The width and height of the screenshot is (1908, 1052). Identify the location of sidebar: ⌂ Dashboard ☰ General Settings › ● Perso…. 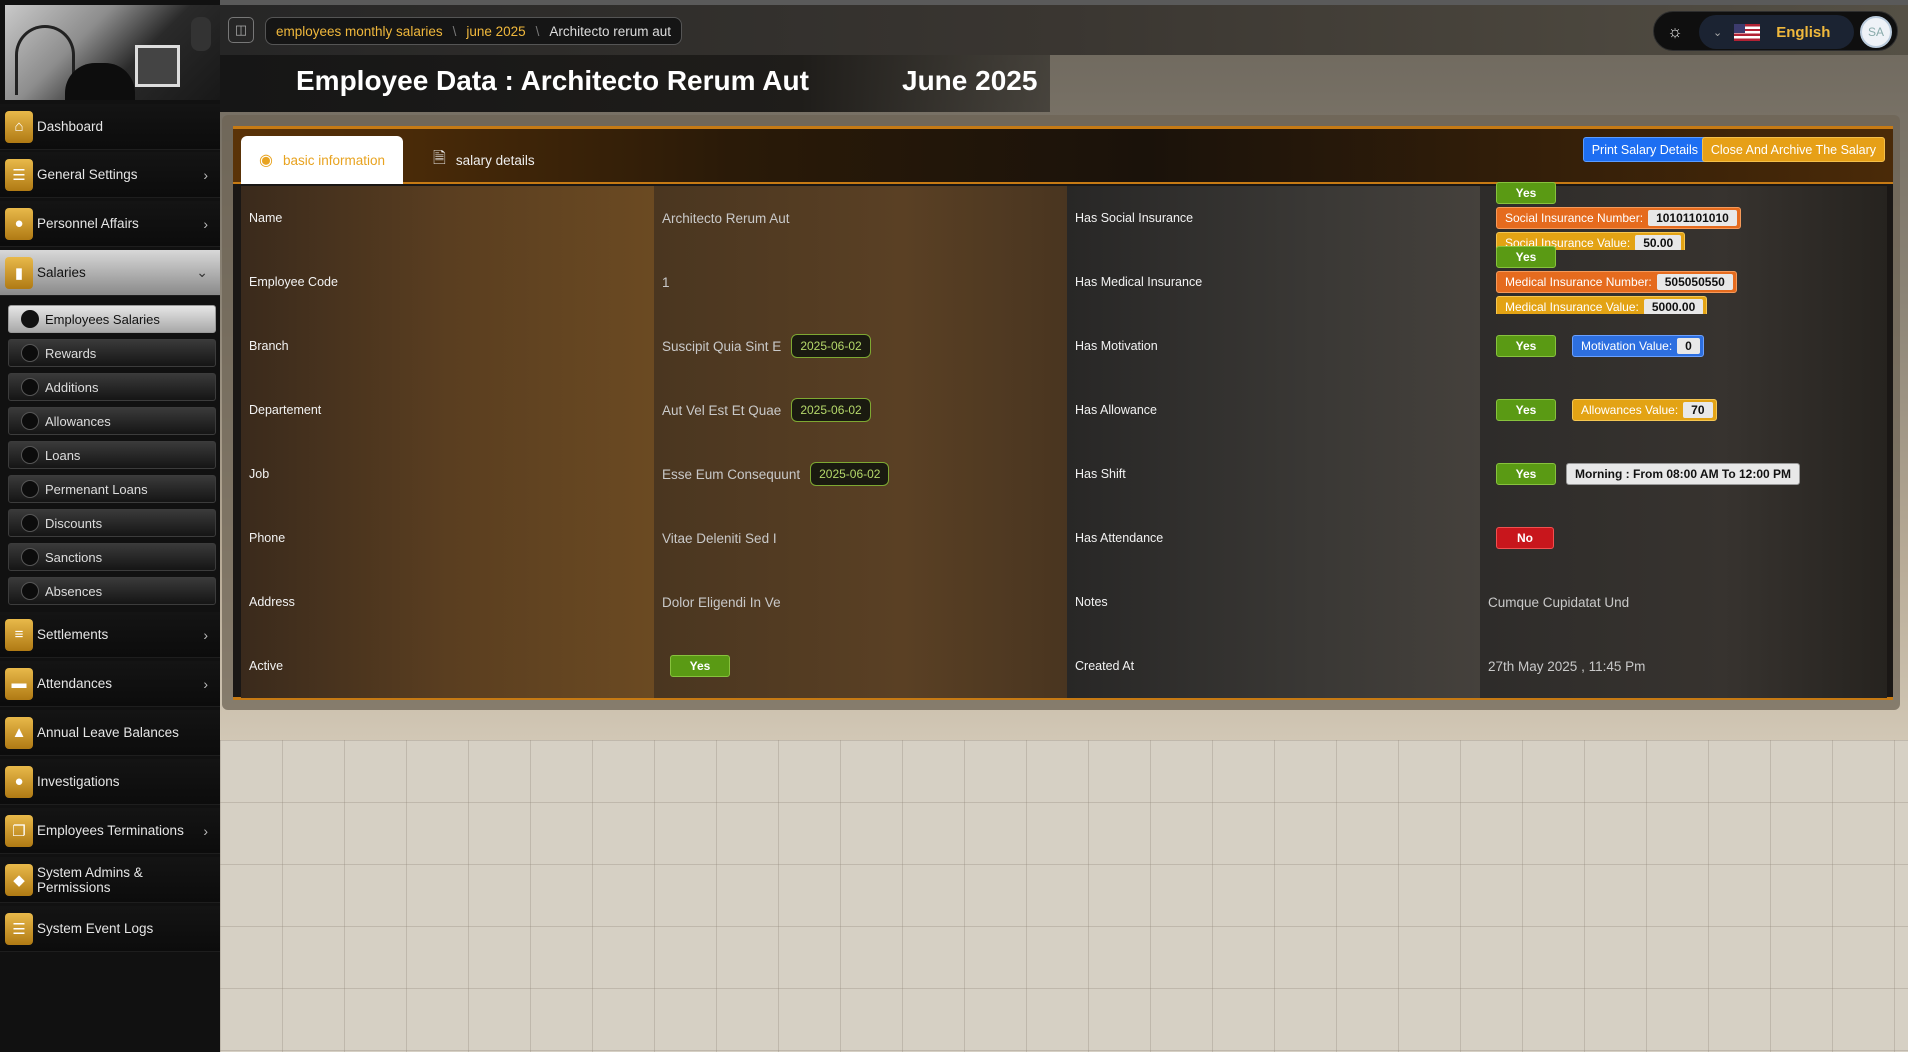
(110, 526).